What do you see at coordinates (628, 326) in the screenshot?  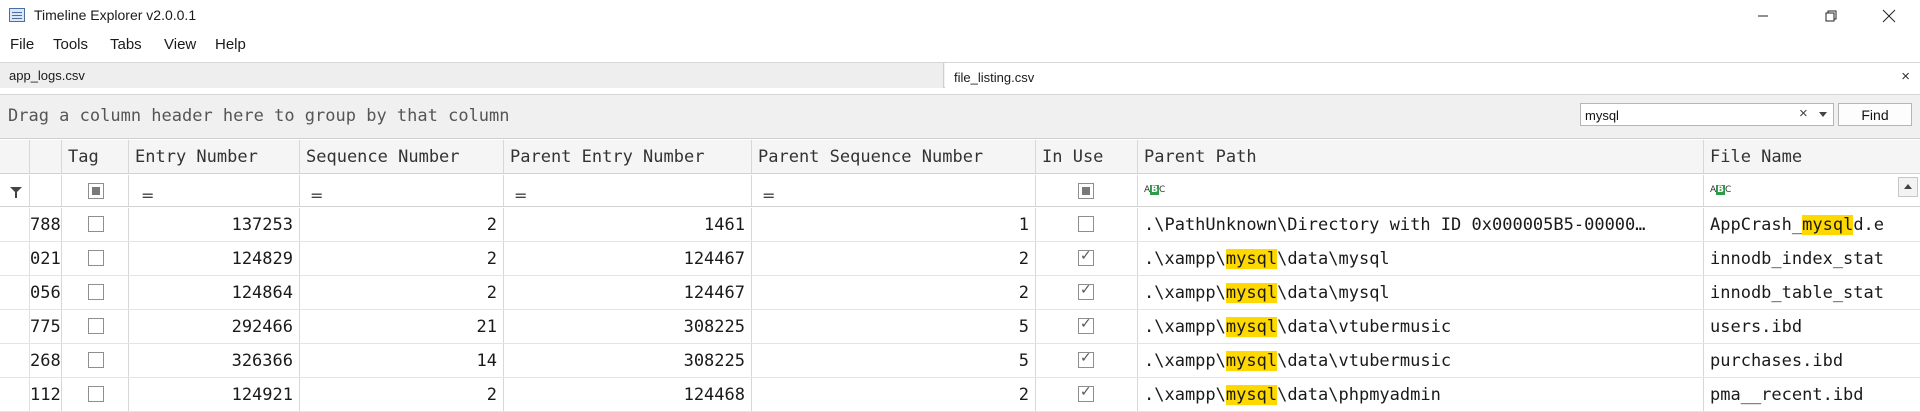 I see `cell-parent-entry-number: 308225` at bounding box center [628, 326].